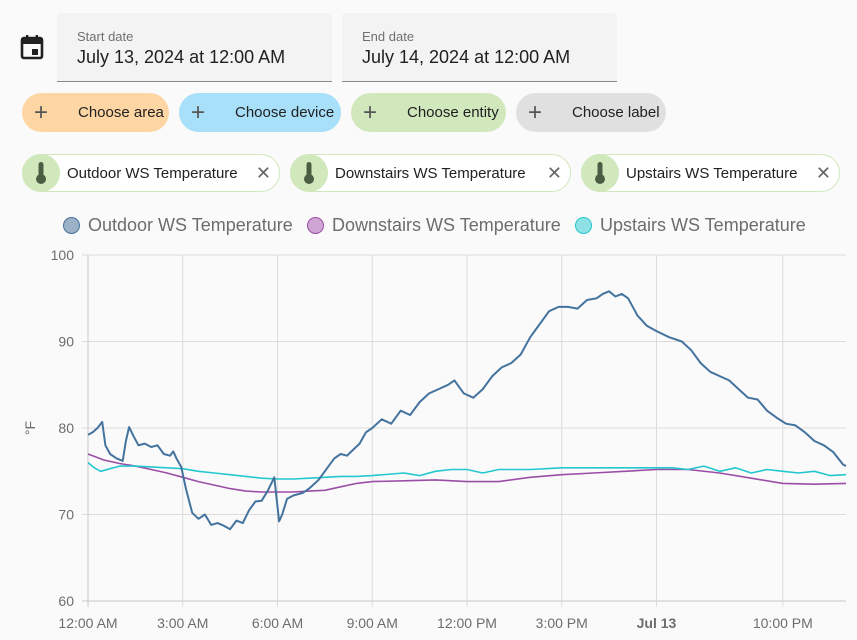 The height and width of the screenshot is (640, 857). Describe the element at coordinates (277, 623) in the screenshot. I see `x-tick-label: 6:00 AM` at that location.